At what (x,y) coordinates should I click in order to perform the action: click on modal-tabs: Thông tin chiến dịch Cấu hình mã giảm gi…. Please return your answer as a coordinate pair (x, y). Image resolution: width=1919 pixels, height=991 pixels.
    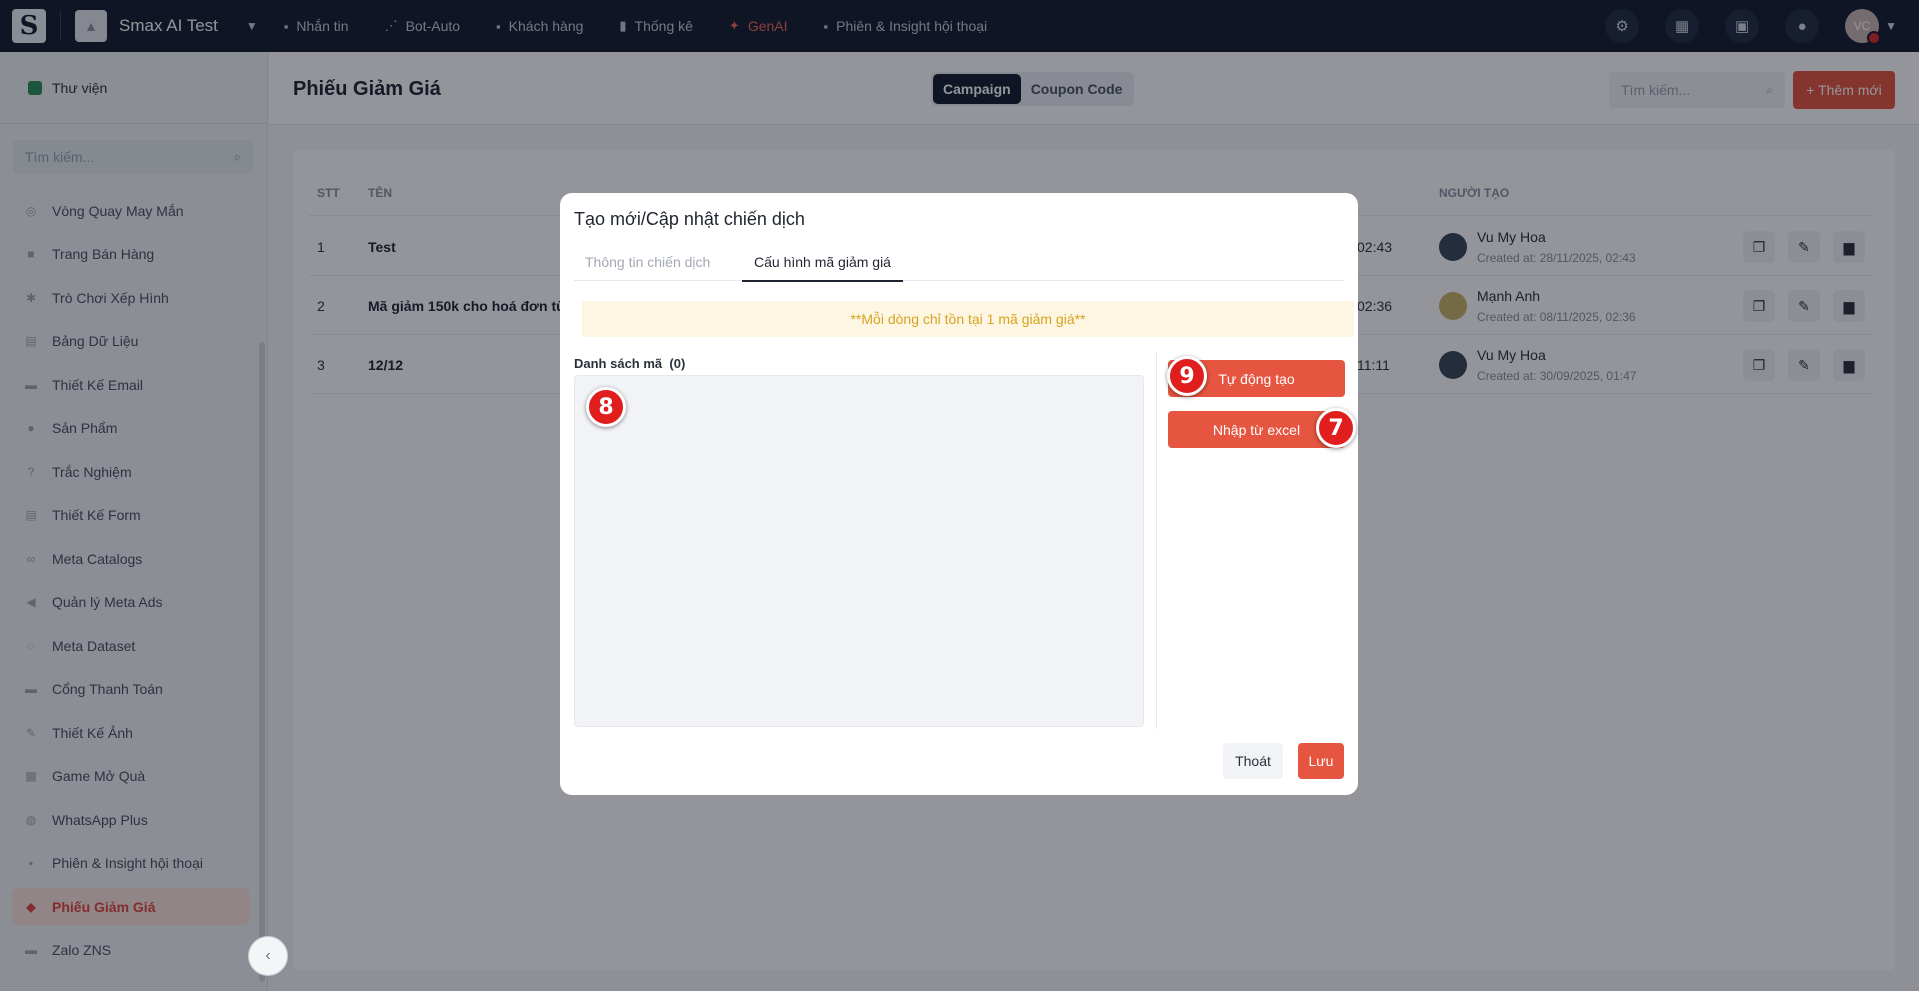
    Looking at the image, I should click on (959, 262).